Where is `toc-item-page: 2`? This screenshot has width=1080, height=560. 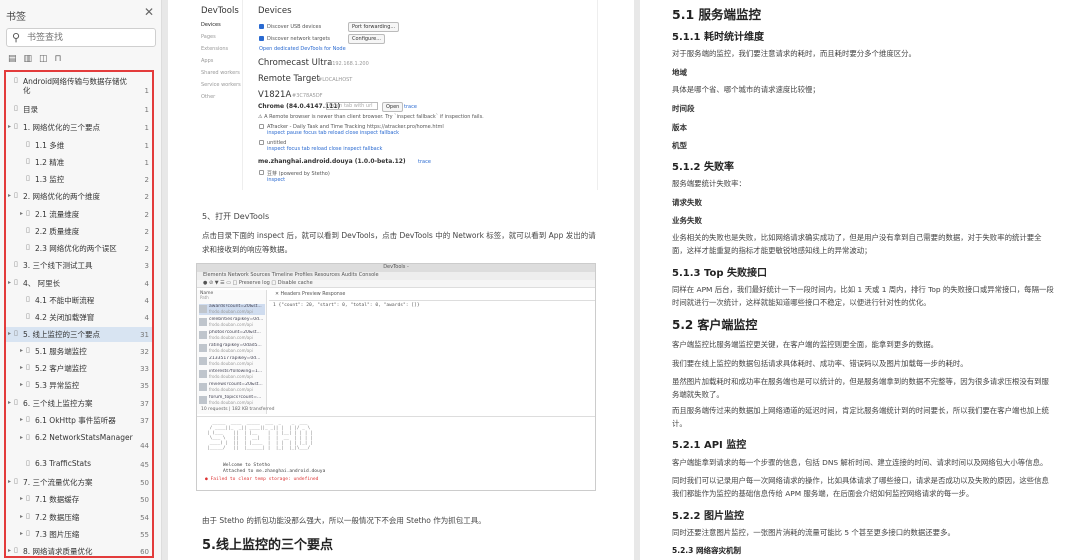 toc-item-page: 2 is located at coordinates (146, 215).